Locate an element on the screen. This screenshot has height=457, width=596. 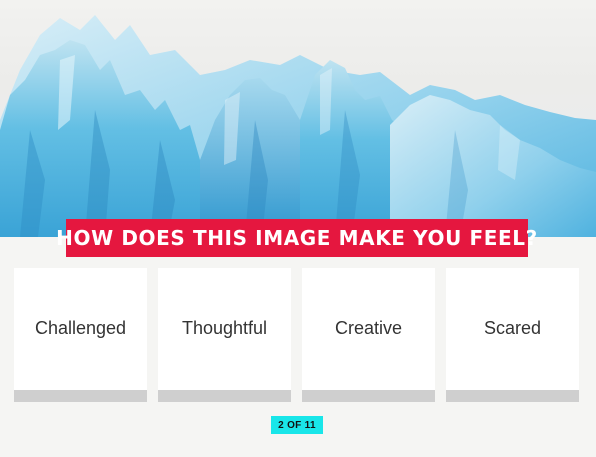
progress-badge: 2 OF 11 is located at coordinates (297, 425).